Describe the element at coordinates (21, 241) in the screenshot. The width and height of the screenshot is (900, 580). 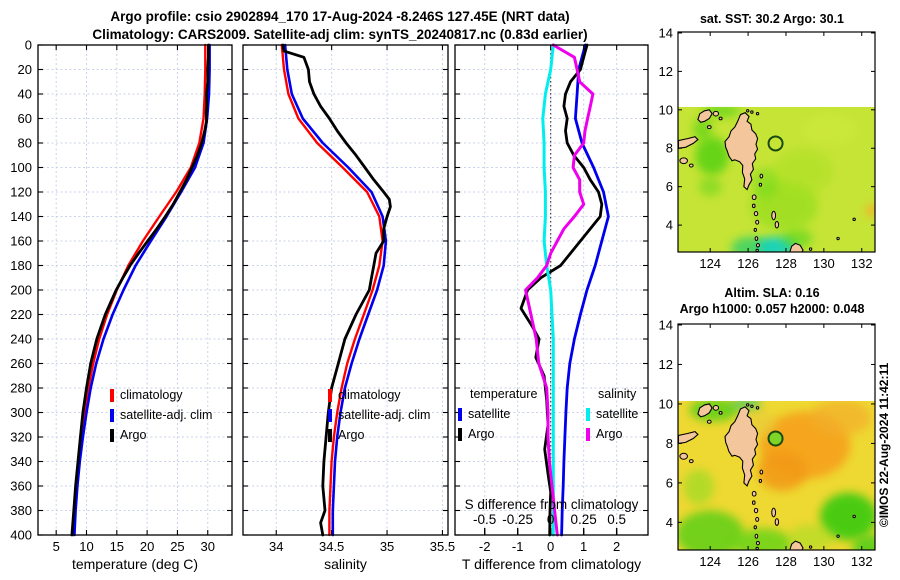
I see `svg-text: 160` at that location.